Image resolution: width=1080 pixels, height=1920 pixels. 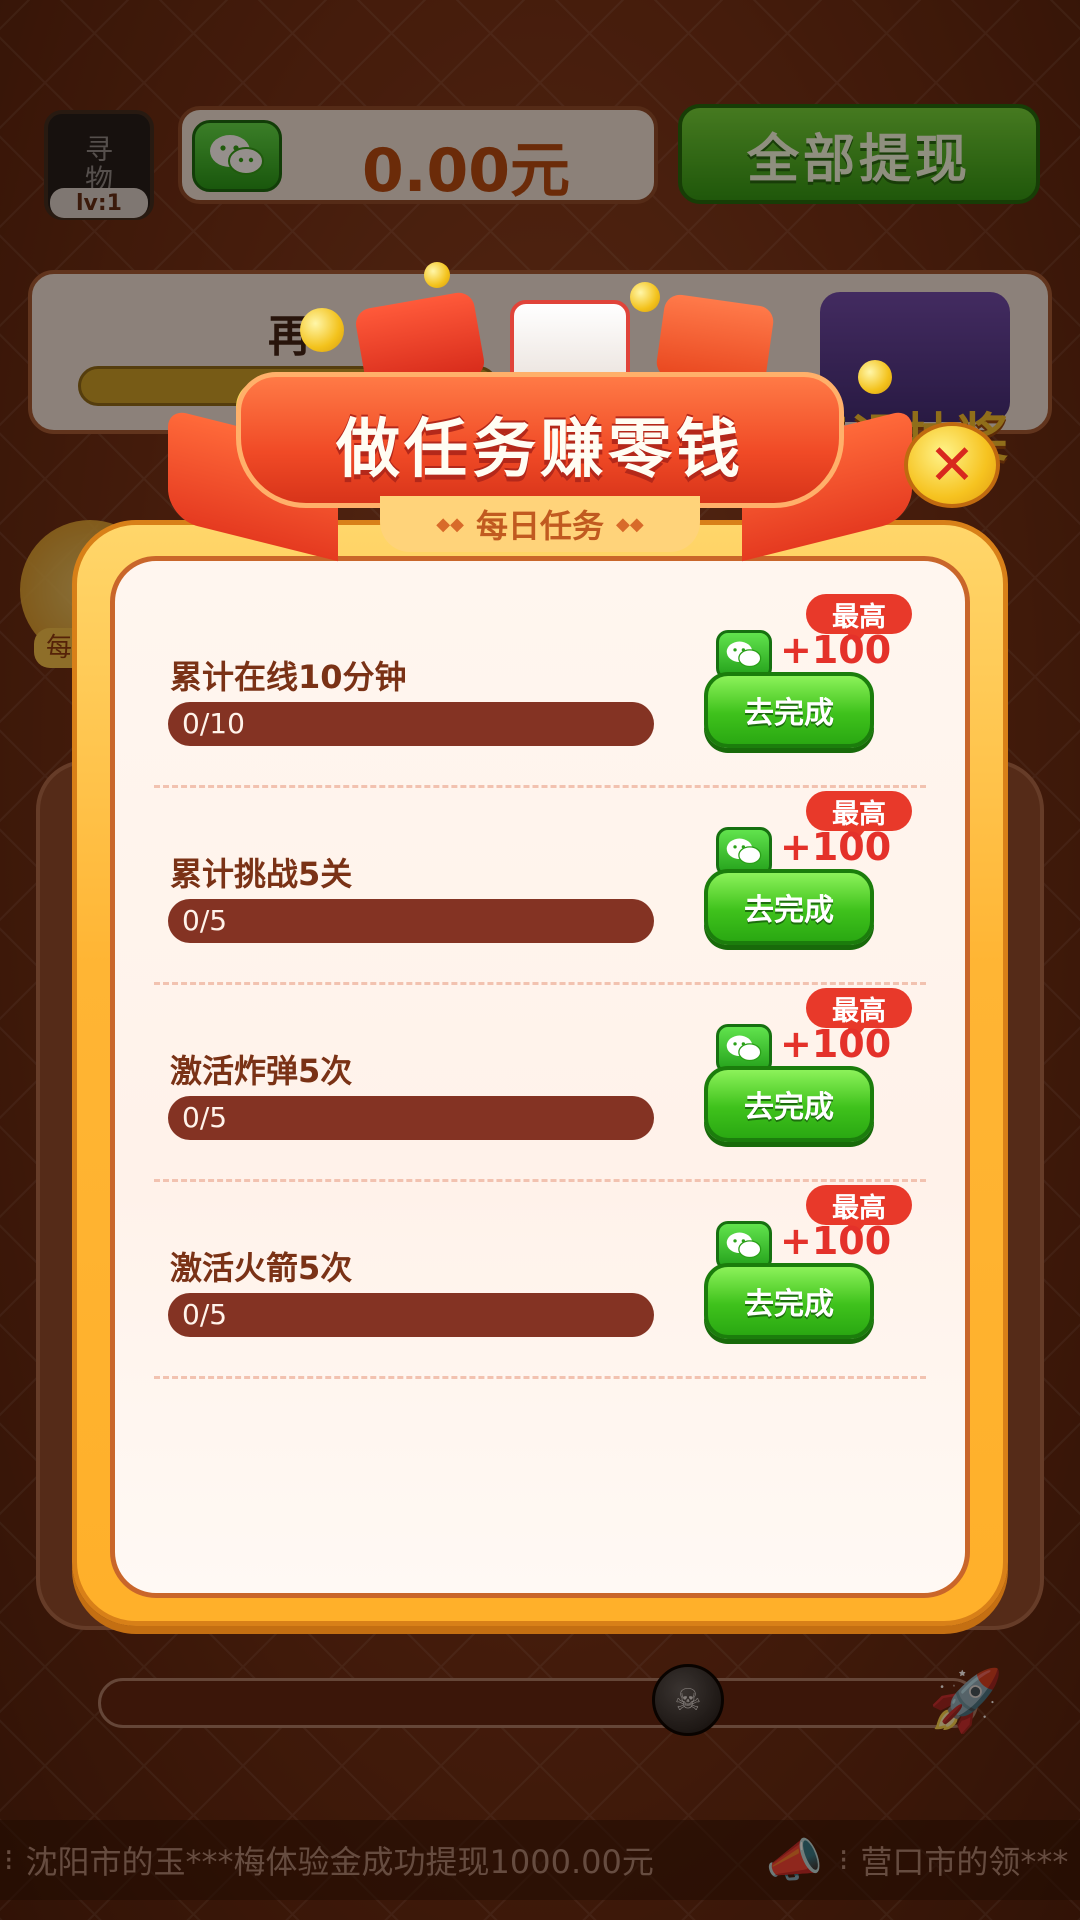 I want to click on modal-subtitle: 每日任务, so click(x=539, y=526).